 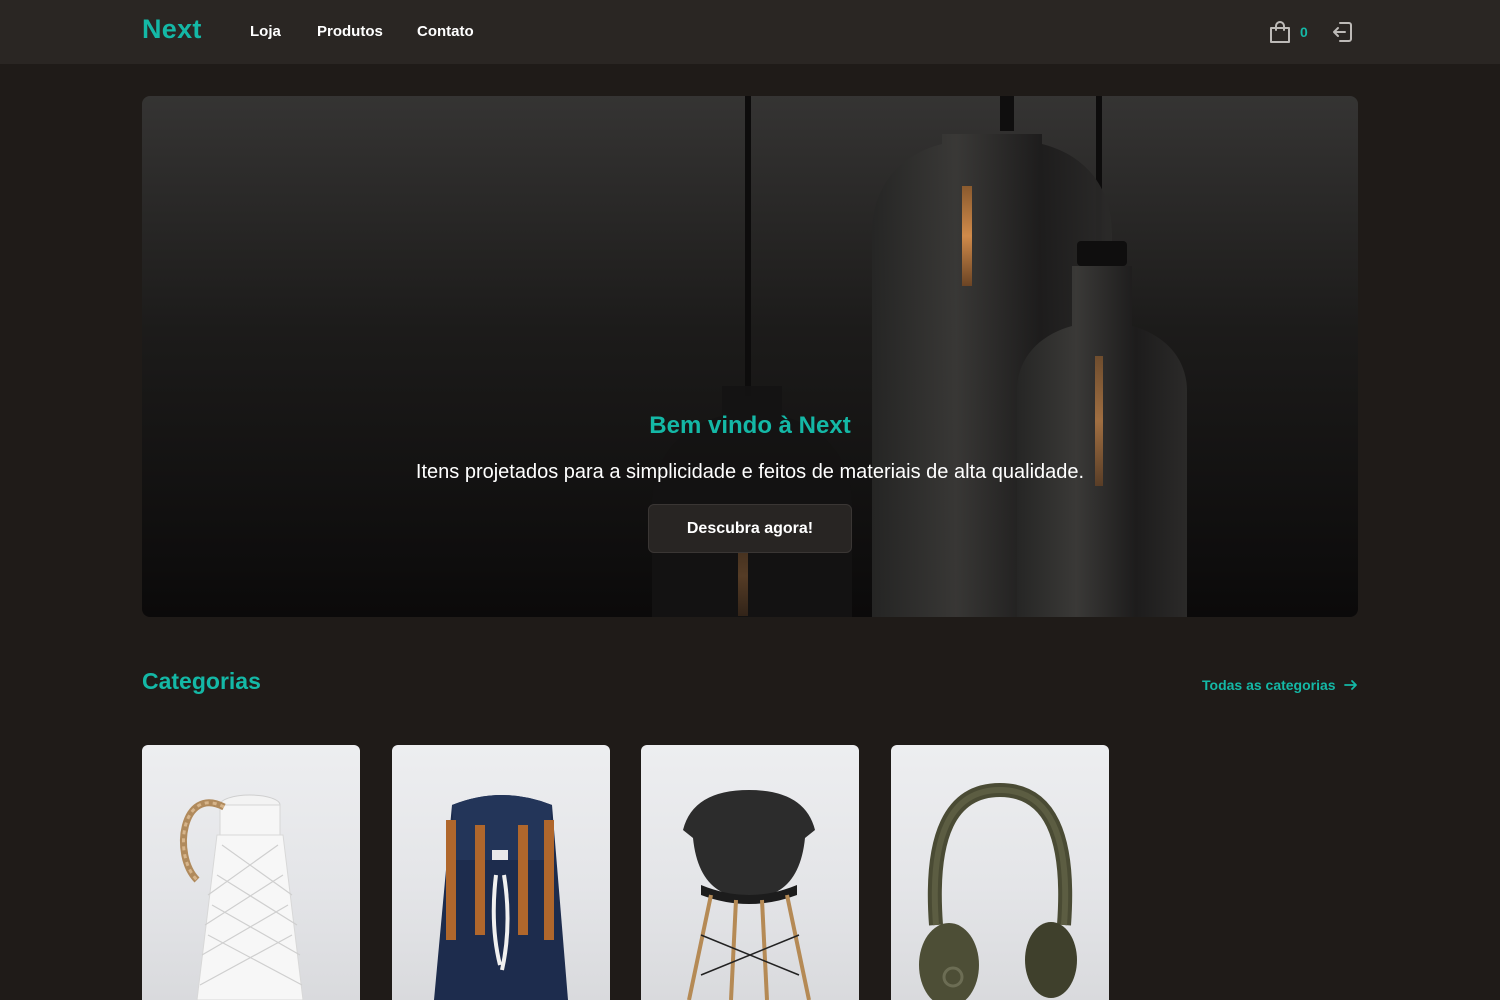 What do you see at coordinates (750, 32) in the screenshot?
I see `top-navbar: Next Loja Produtos Contato 0` at bounding box center [750, 32].